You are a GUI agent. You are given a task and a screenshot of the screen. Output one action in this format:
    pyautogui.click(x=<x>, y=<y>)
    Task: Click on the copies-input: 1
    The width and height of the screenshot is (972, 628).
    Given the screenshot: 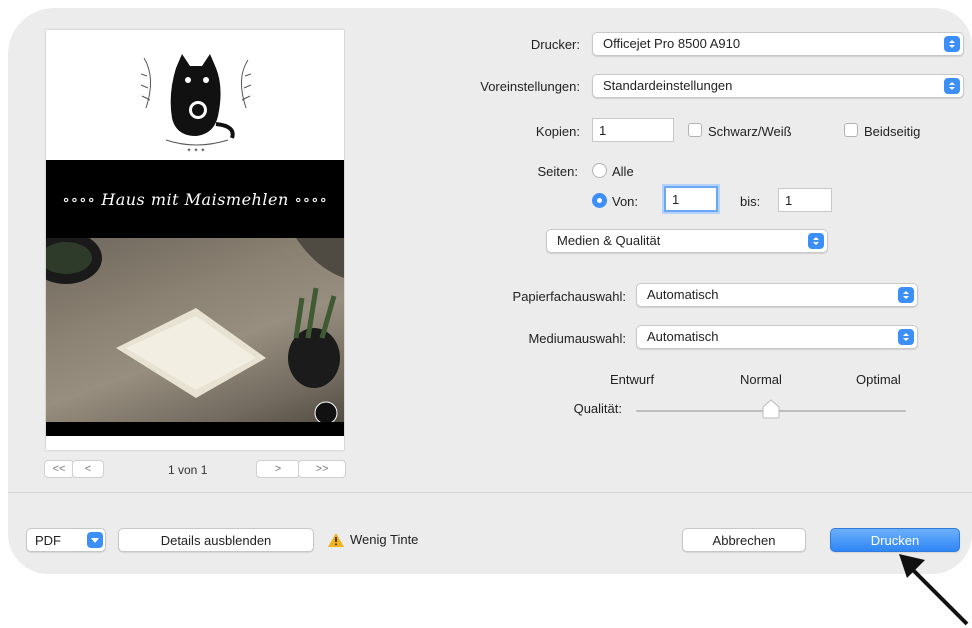 What is the action you would take?
    pyautogui.click(x=633, y=130)
    